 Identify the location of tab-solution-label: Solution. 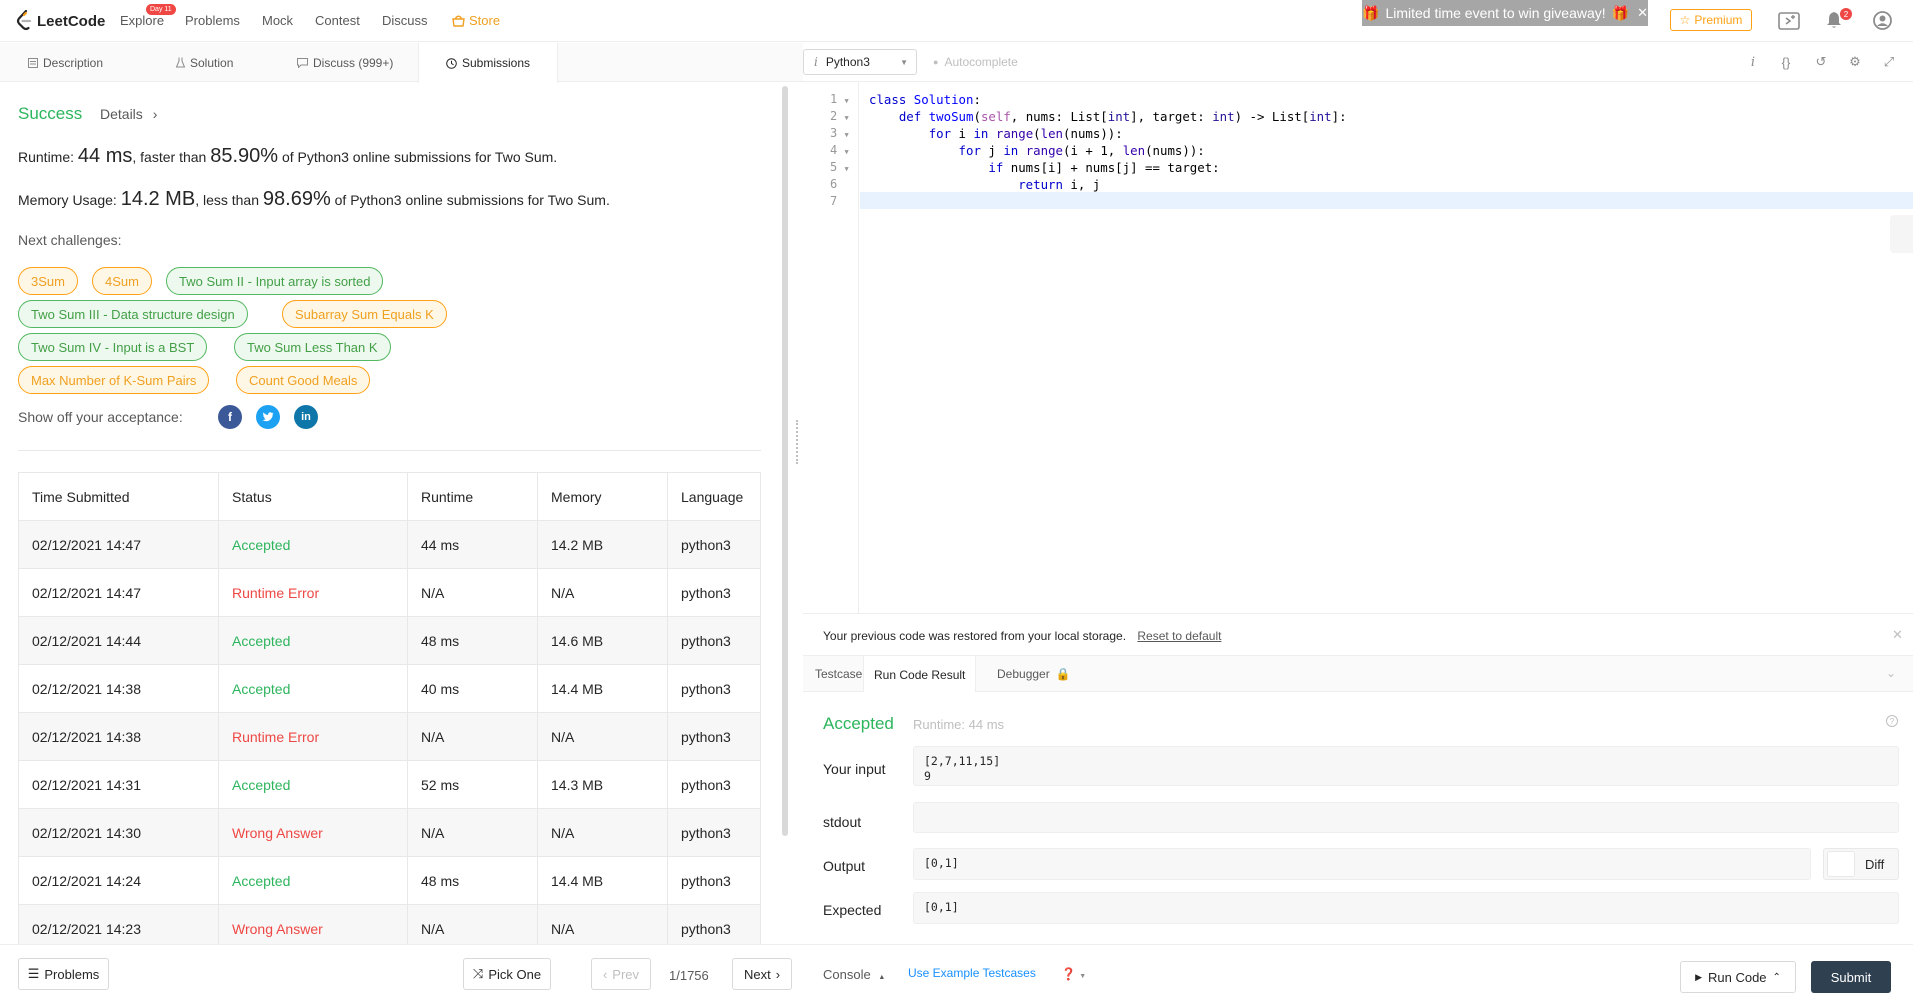
(212, 62).